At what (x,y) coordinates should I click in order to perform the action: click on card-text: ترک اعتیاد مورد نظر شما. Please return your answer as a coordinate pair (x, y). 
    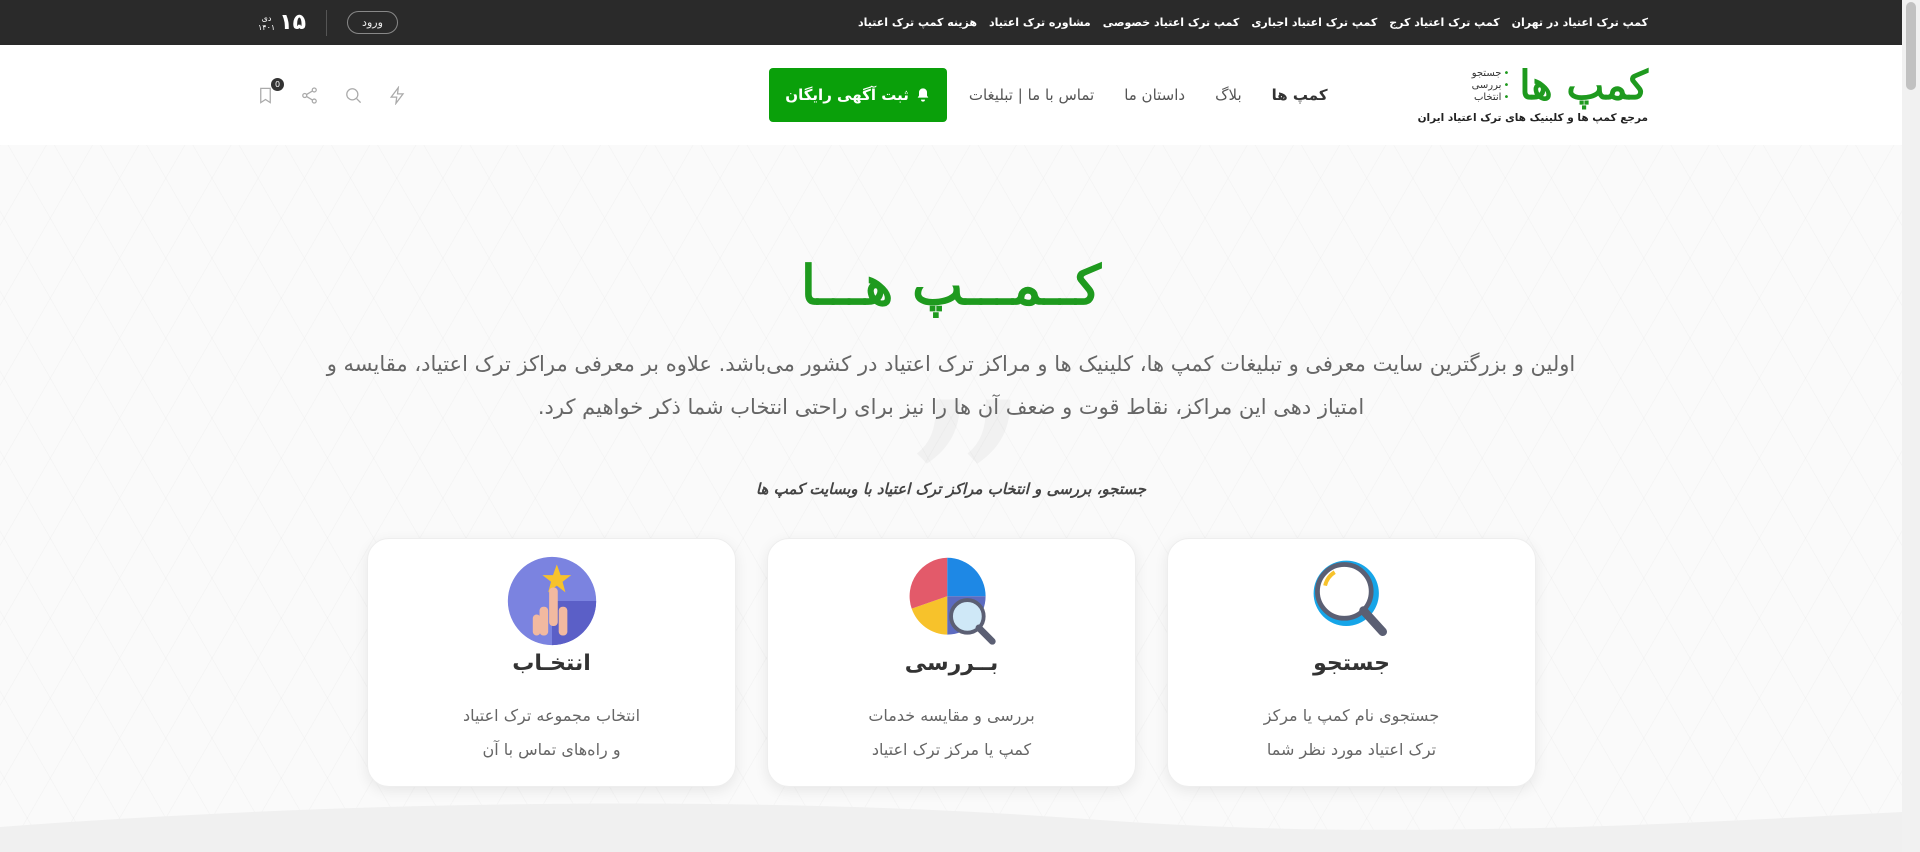
    Looking at the image, I should click on (1351, 749).